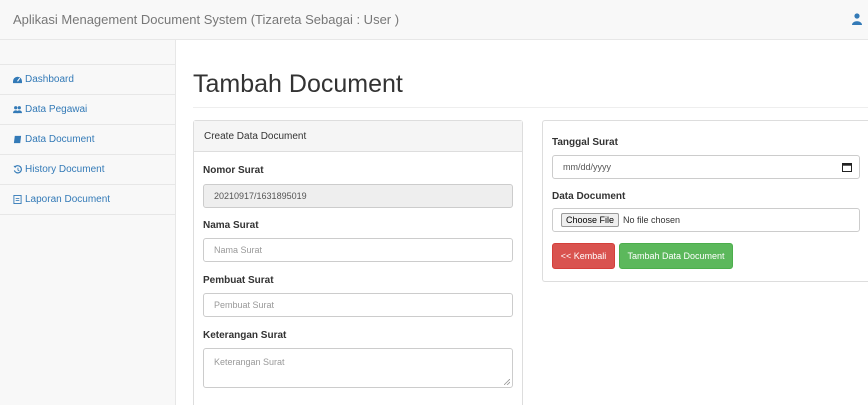 Image resolution: width=868 pixels, height=405 pixels. I want to click on nama-surat-label: Nama Surat, so click(231, 225).